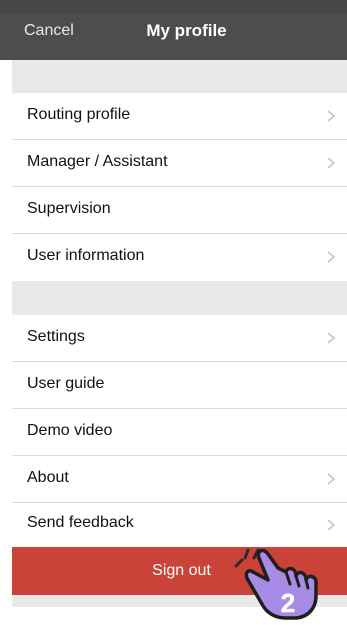  What do you see at coordinates (288, 603) in the screenshot?
I see `step-number: 2` at bounding box center [288, 603].